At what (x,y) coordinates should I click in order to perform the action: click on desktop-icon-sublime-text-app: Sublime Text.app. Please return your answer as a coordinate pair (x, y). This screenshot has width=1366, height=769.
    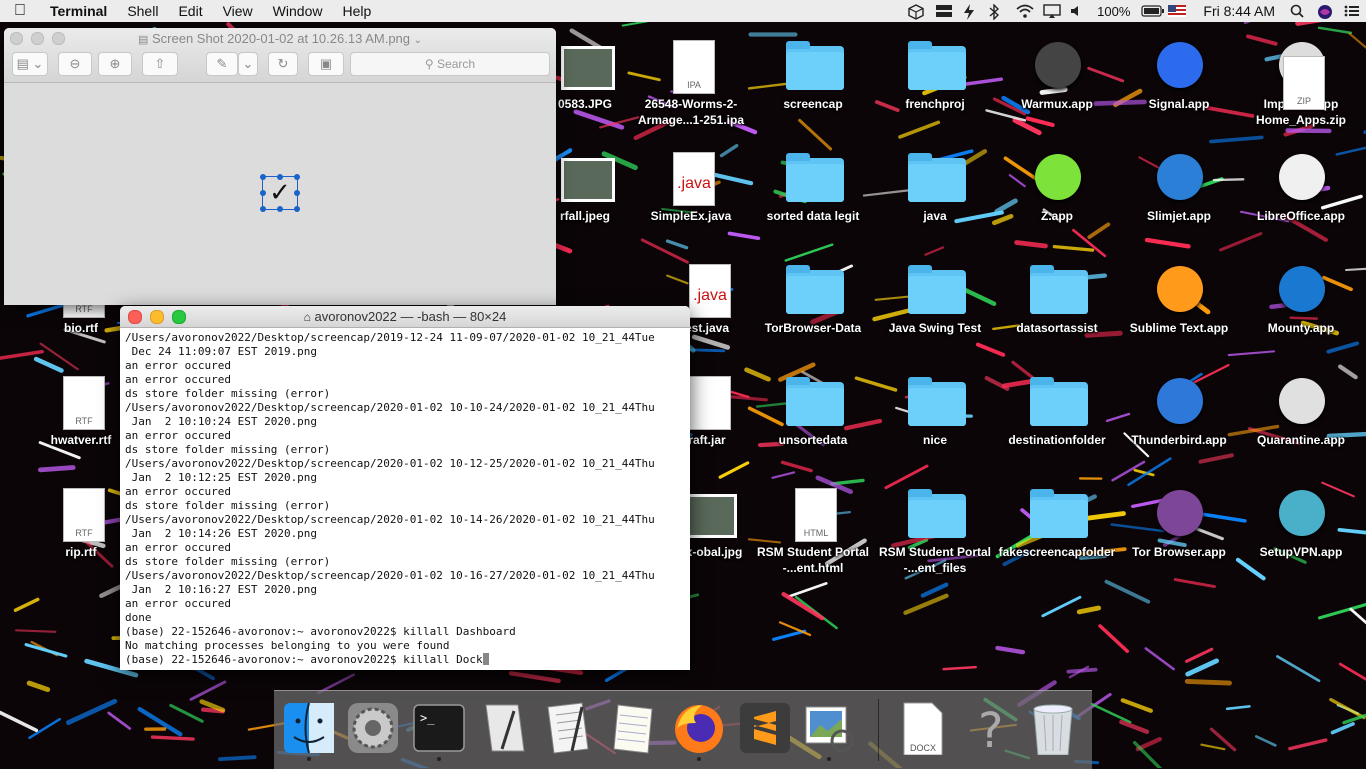
    Looking at the image, I should click on (1179, 300).